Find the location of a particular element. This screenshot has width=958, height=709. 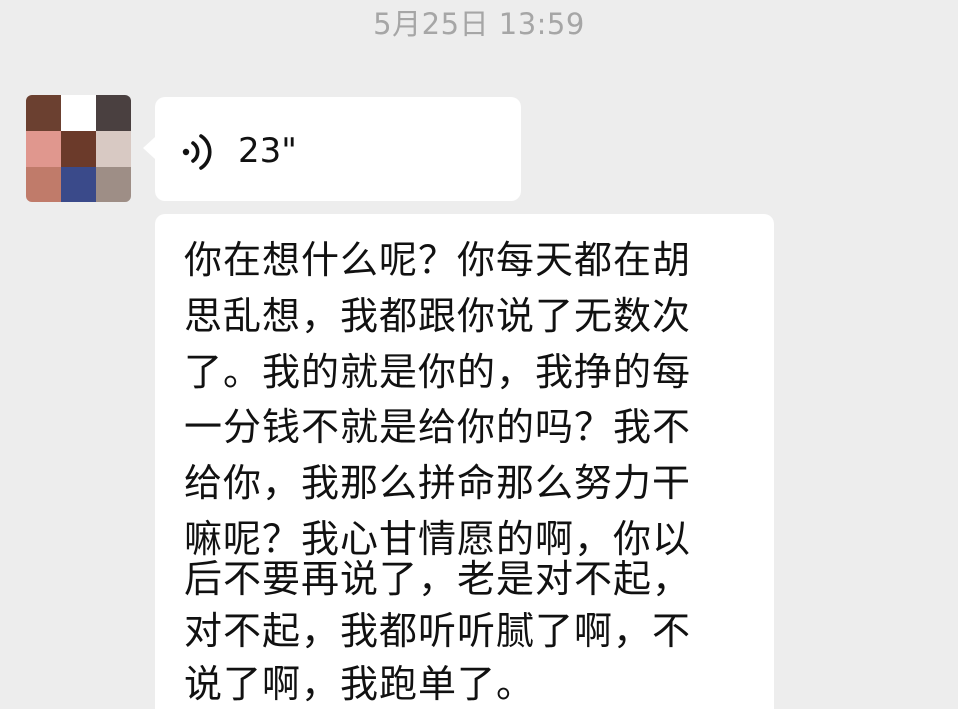

avatar is located at coordinates (78, 148).